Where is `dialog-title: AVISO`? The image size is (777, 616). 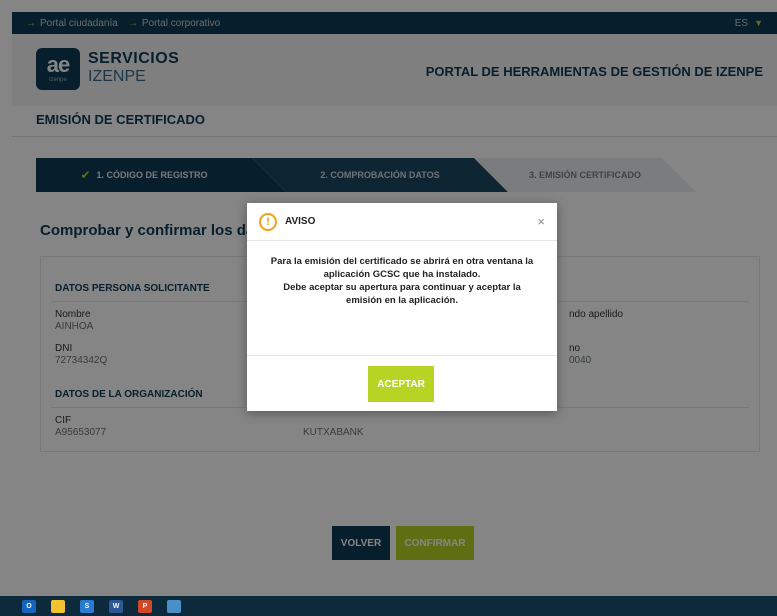 dialog-title: AVISO is located at coordinates (300, 221).